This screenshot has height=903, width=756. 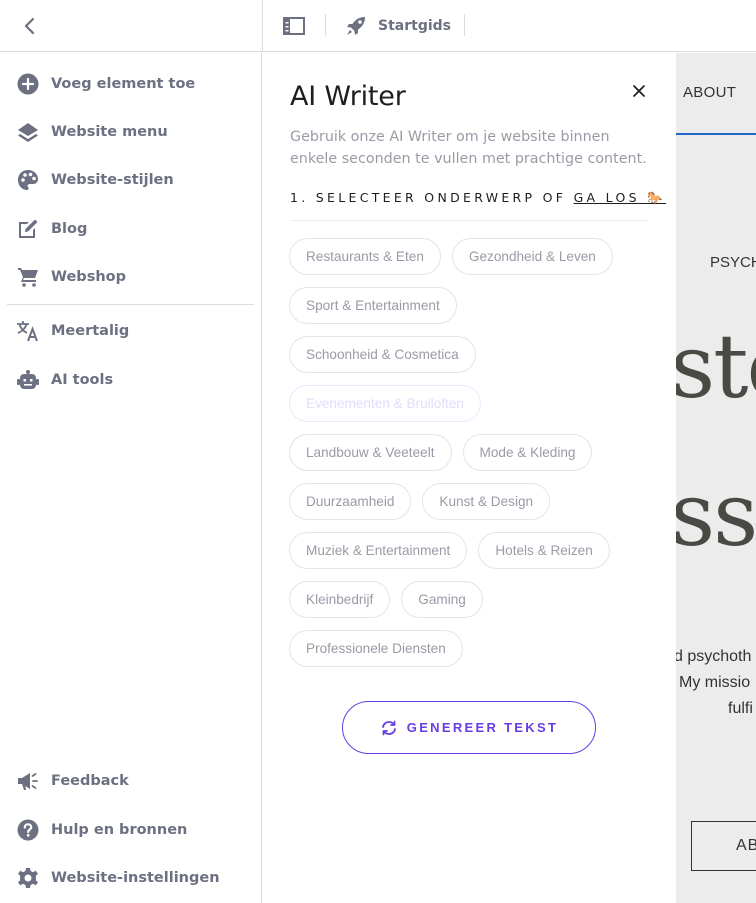 What do you see at coordinates (544, 550) in the screenshot?
I see `topic-chip: Hotels & Reizen` at bounding box center [544, 550].